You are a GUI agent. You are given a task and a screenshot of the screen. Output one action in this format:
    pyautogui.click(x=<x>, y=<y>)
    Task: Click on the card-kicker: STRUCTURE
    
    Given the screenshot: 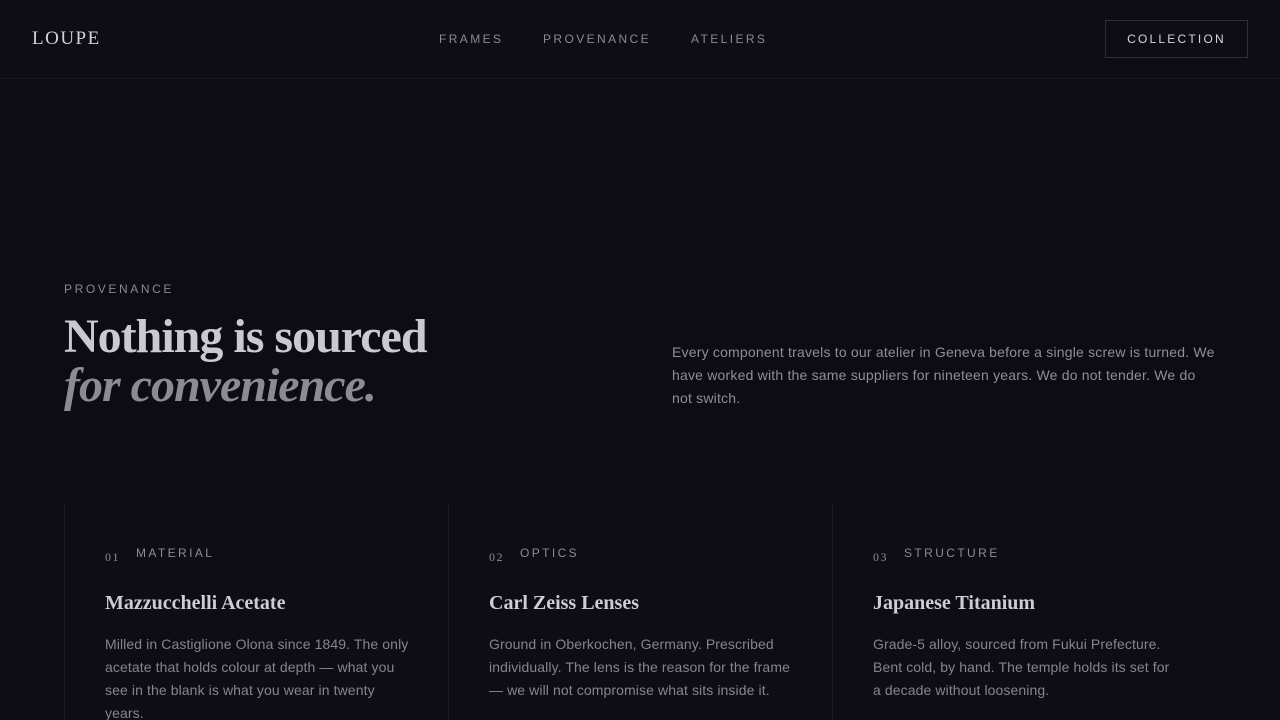 What is the action you would take?
    pyautogui.click(x=952, y=553)
    